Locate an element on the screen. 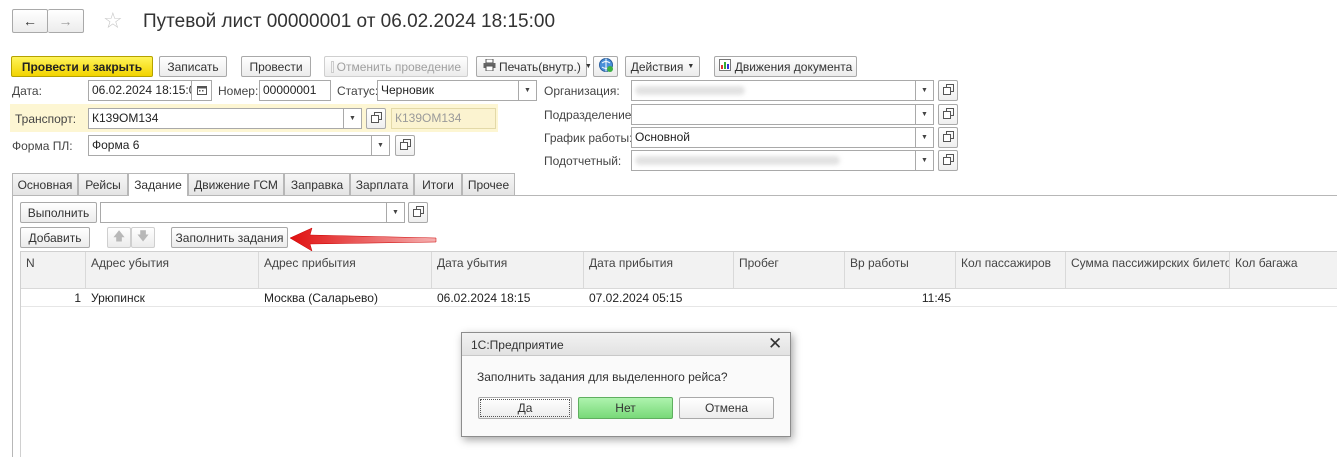 This screenshot has height=457, width=1337. status-dropdown-button: ▼ is located at coordinates (528, 90).